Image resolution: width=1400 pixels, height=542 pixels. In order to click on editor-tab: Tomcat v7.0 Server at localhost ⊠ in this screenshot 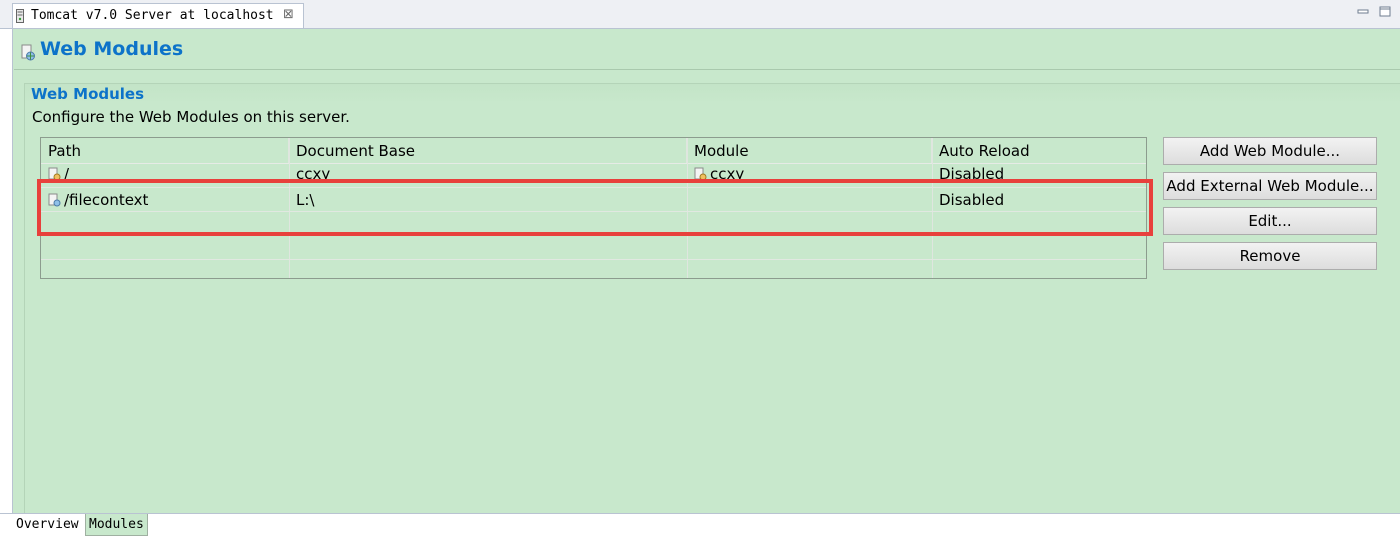, I will do `click(158, 15)`.